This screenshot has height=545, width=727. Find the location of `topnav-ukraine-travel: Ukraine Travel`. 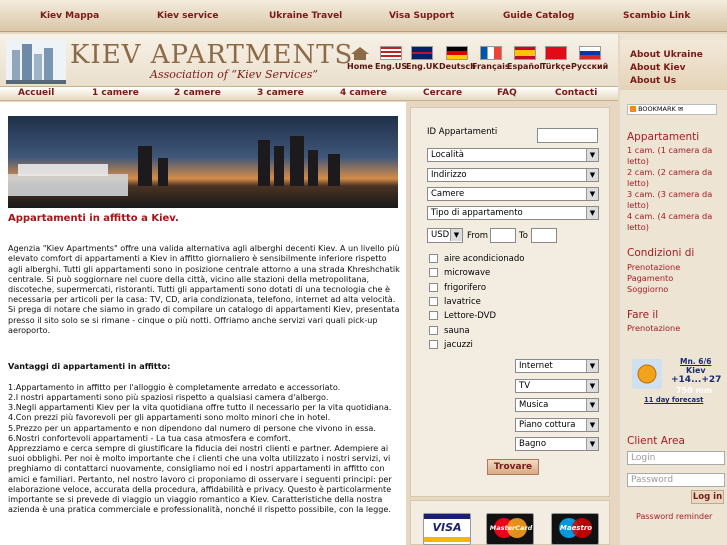

topnav-ukraine-travel: Ukraine Travel is located at coordinates (305, 16).